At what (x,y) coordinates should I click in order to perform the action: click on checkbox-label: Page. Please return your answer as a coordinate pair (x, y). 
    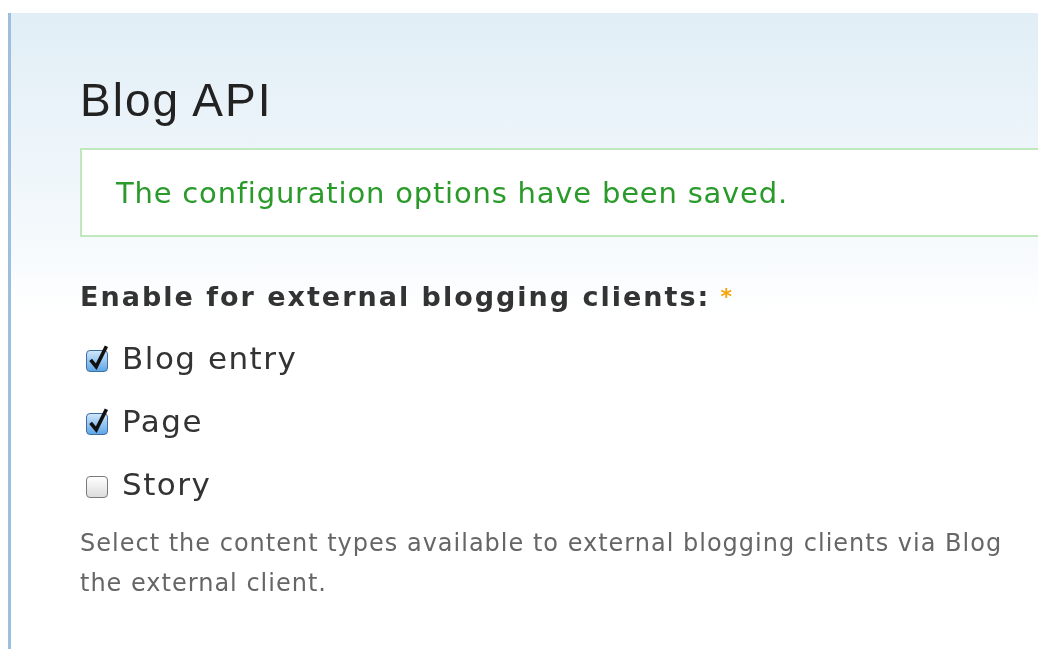
    Looking at the image, I should click on (163, 420).